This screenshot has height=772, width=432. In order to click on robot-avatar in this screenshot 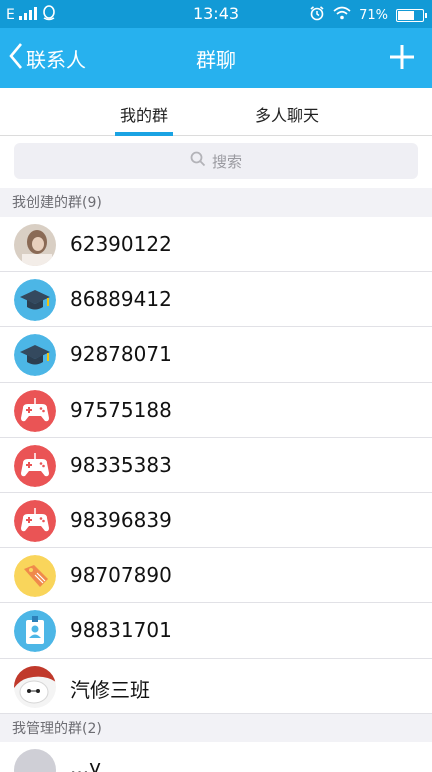, I will do `click(35, 686)`.